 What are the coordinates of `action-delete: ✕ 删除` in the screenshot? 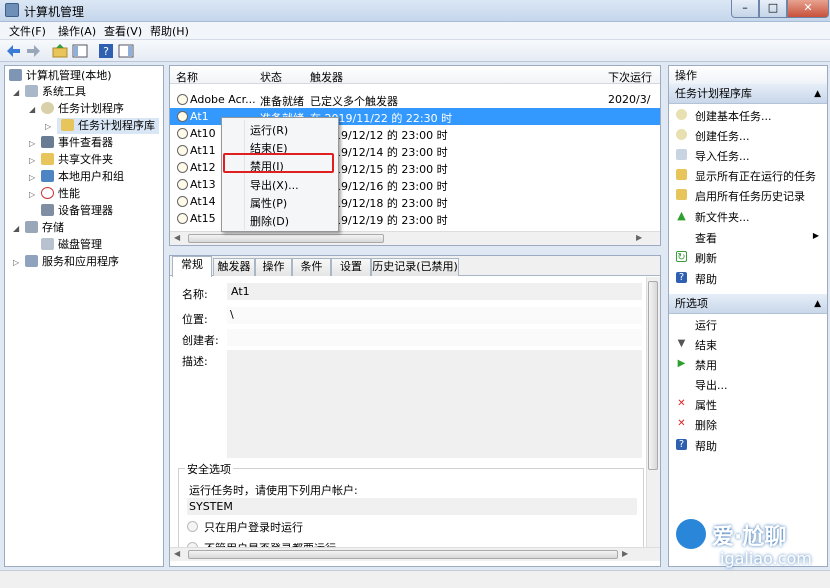 It's located at (748, 424).